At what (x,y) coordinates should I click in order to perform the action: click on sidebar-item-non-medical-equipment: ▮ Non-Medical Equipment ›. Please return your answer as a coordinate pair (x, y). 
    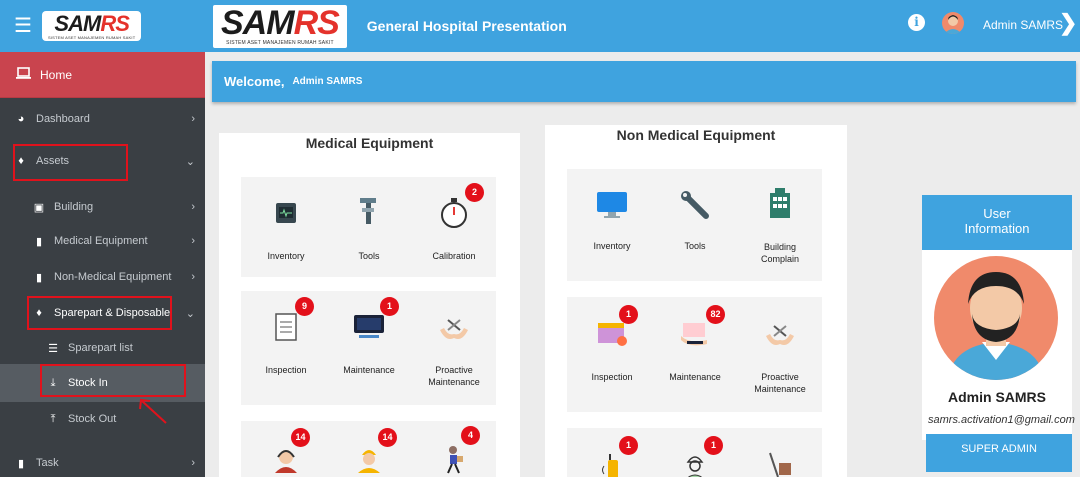
    Looking at the image, I should click on (102, 277).